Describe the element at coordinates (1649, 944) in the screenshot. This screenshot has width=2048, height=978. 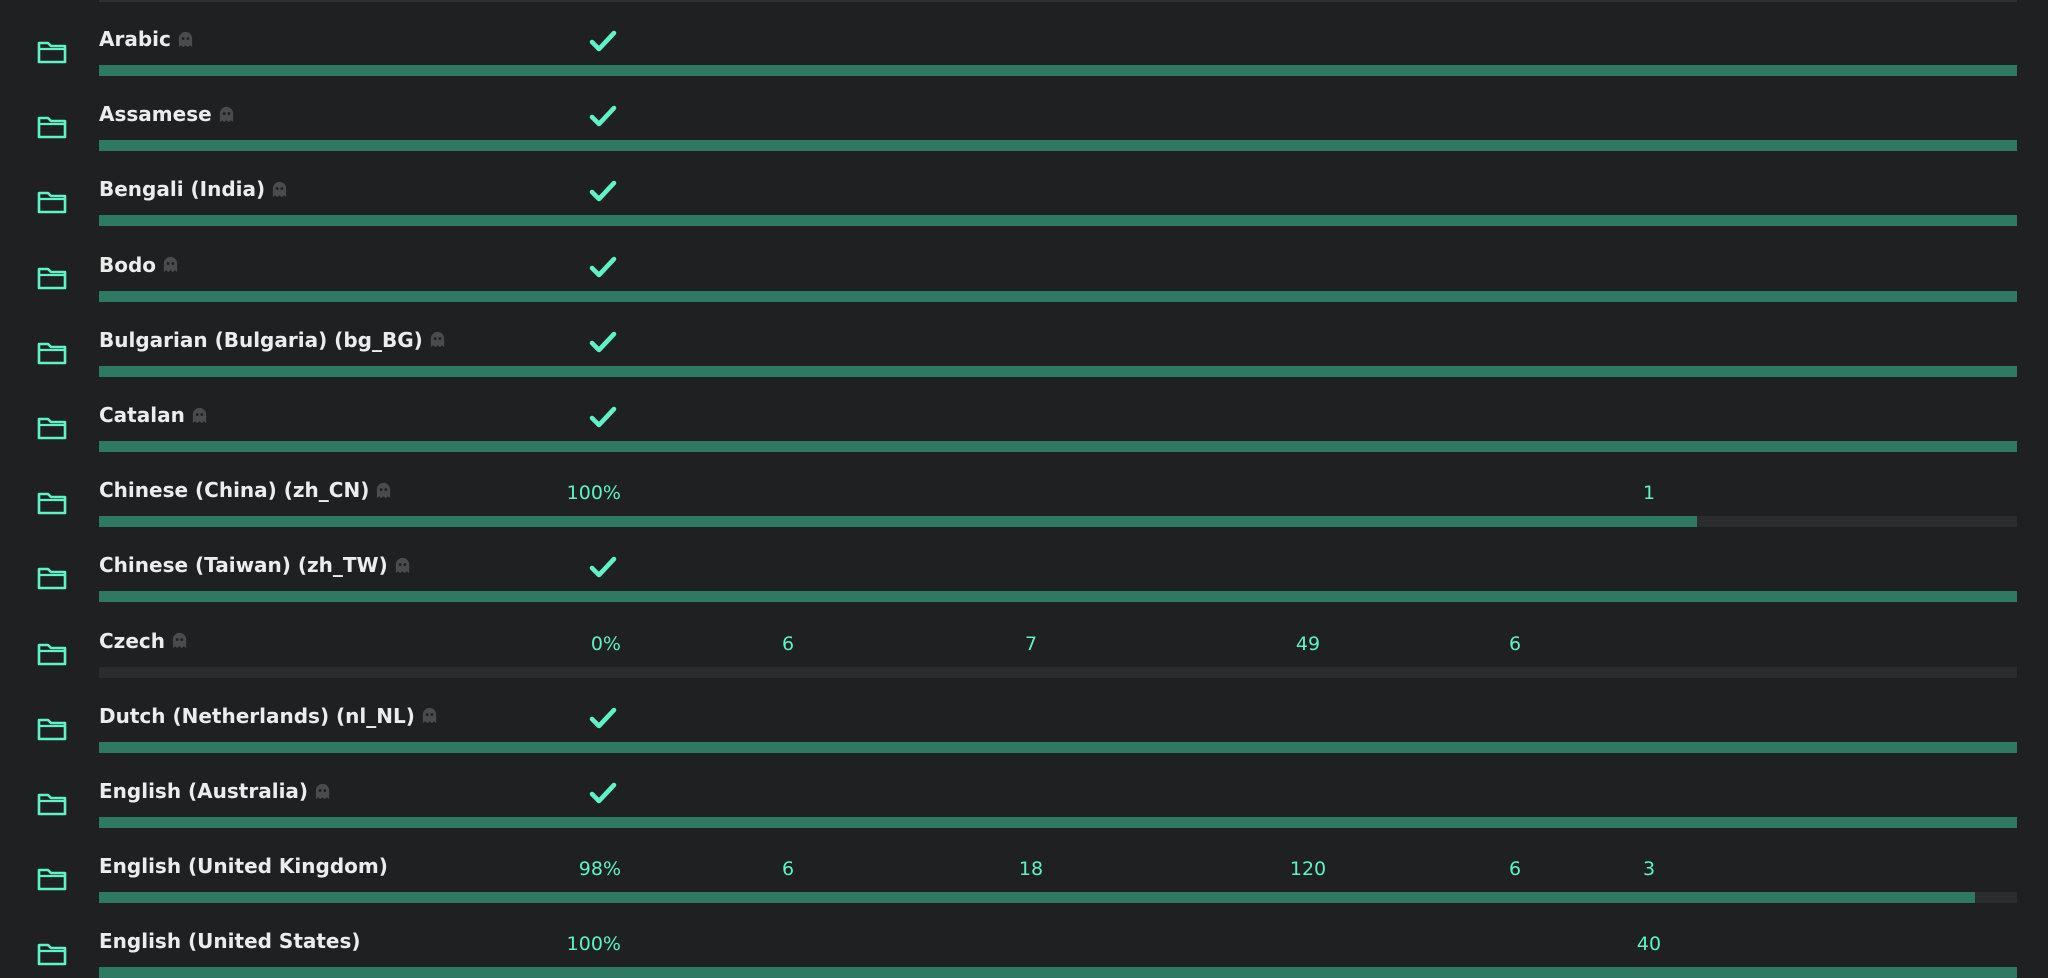
I see `stat-count-c5: 40` at that location.